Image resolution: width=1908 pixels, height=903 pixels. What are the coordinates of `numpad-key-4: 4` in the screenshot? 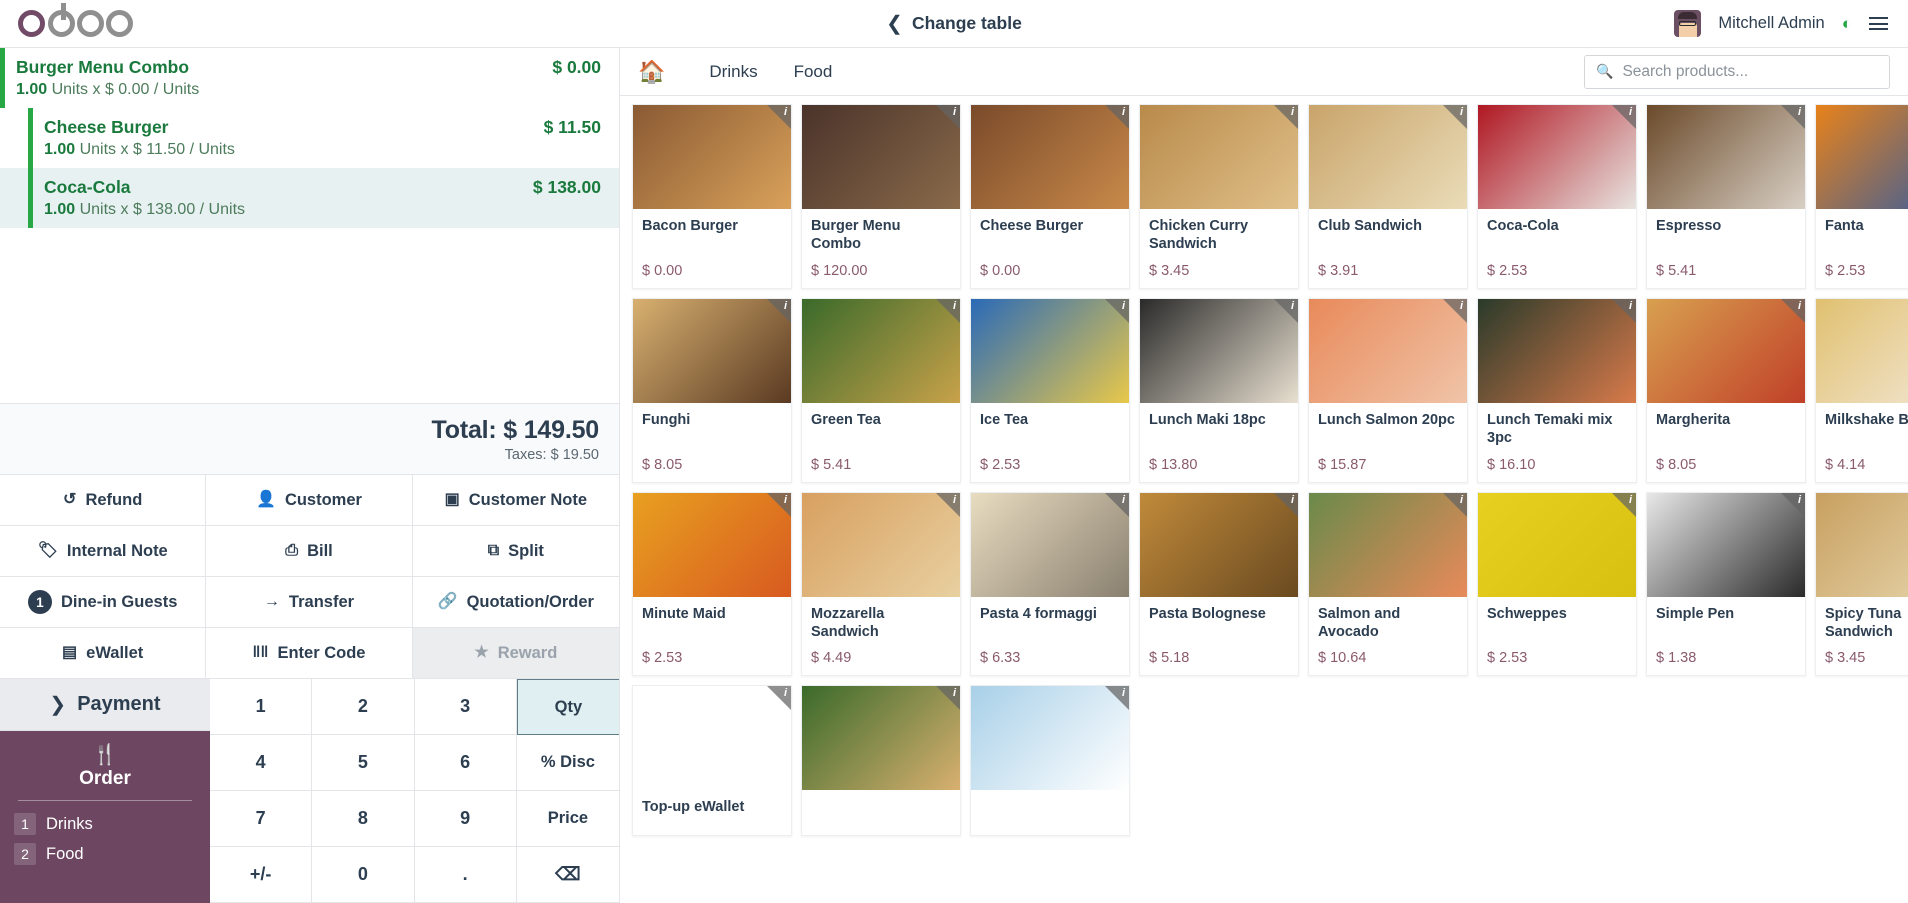 It's located at (261, 763).